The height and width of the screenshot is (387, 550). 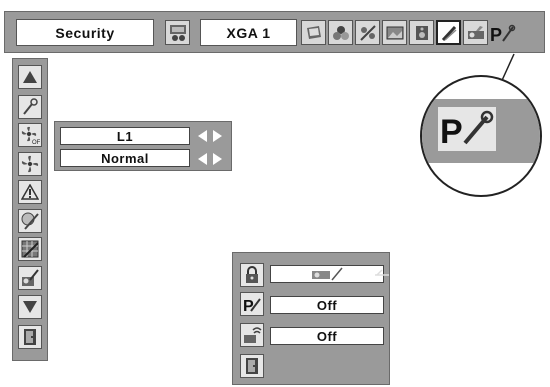 I want to click on picture-icon, so click(x=394, y=32).